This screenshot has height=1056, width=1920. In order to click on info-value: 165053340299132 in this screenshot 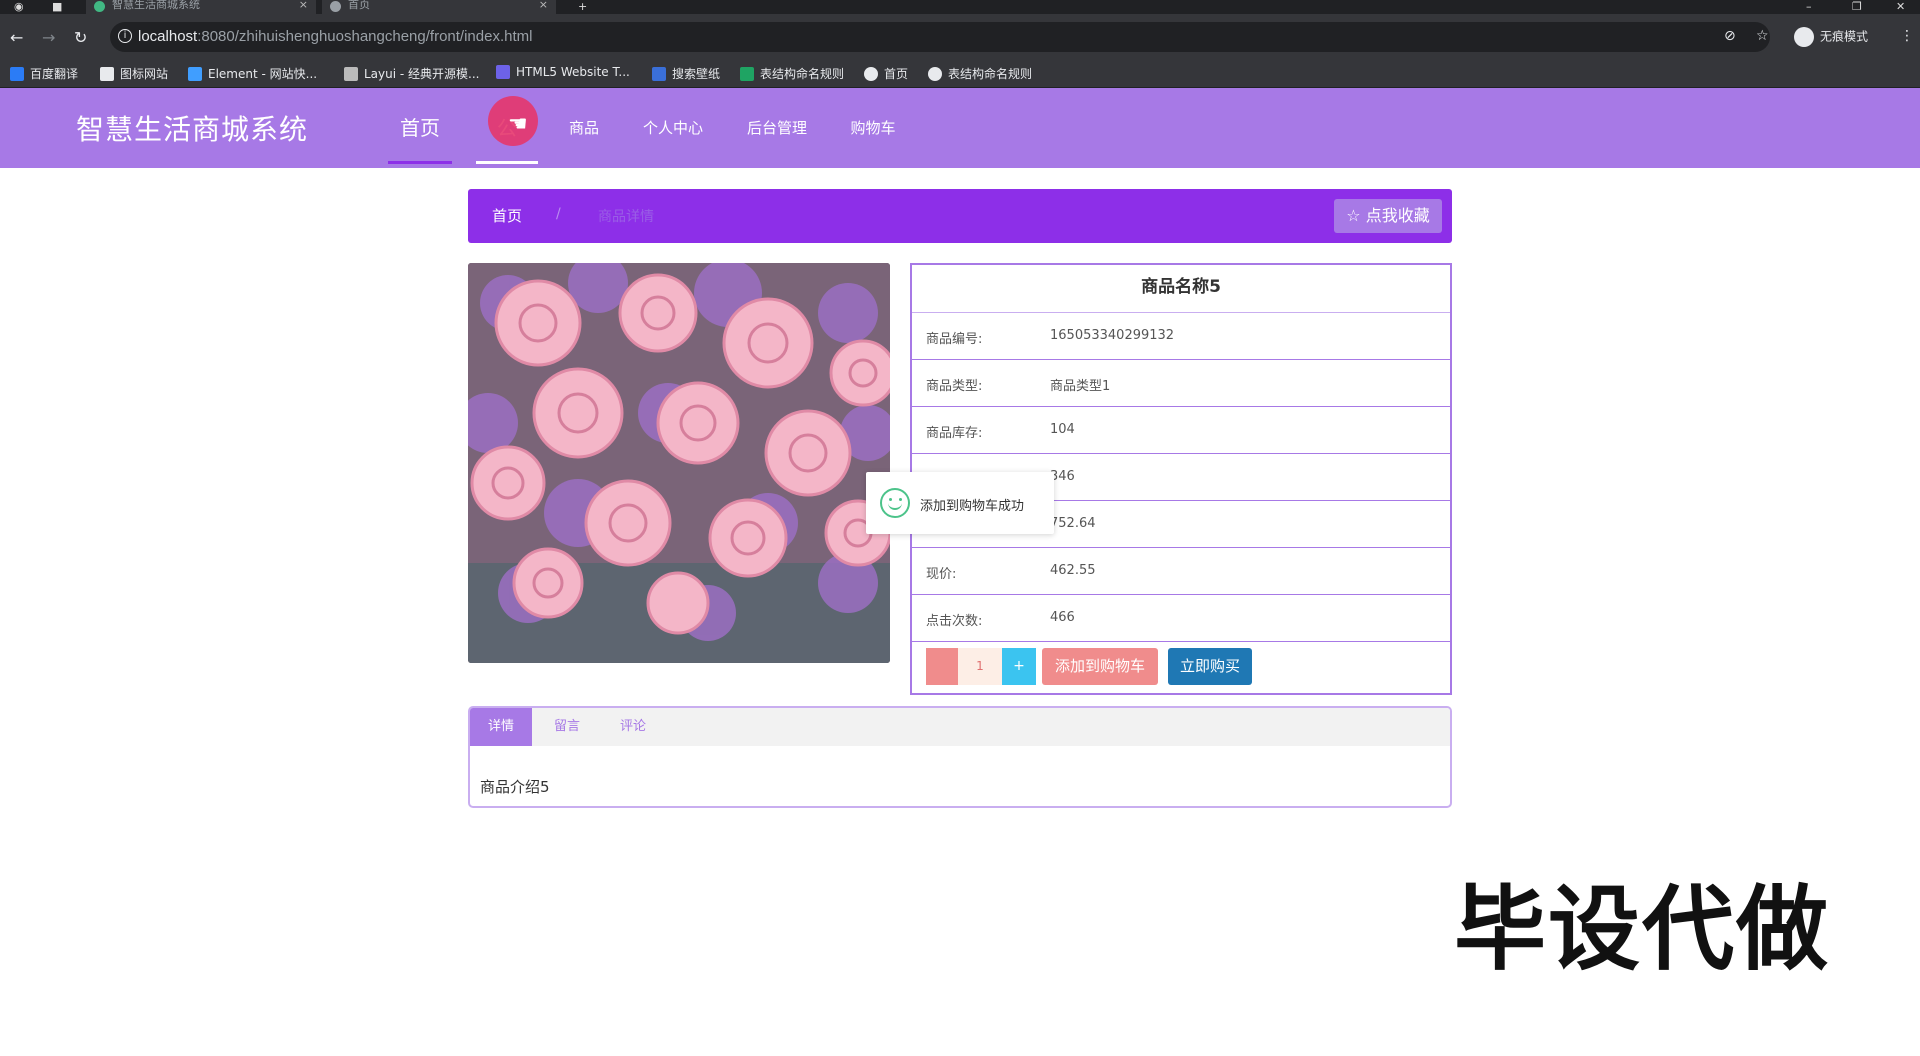, I will do `click(1112, 335)`.